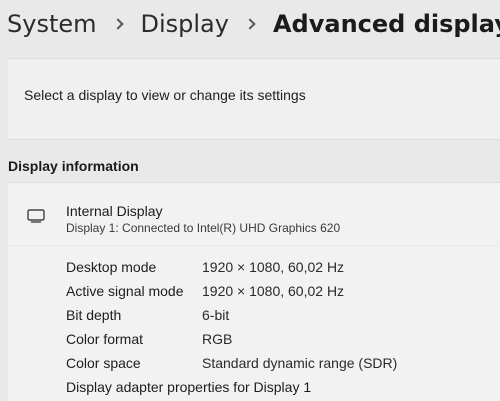  Describe the element at coordinates (386, 24) in the screenshot. I see `page-title: Advanced display` at that location.